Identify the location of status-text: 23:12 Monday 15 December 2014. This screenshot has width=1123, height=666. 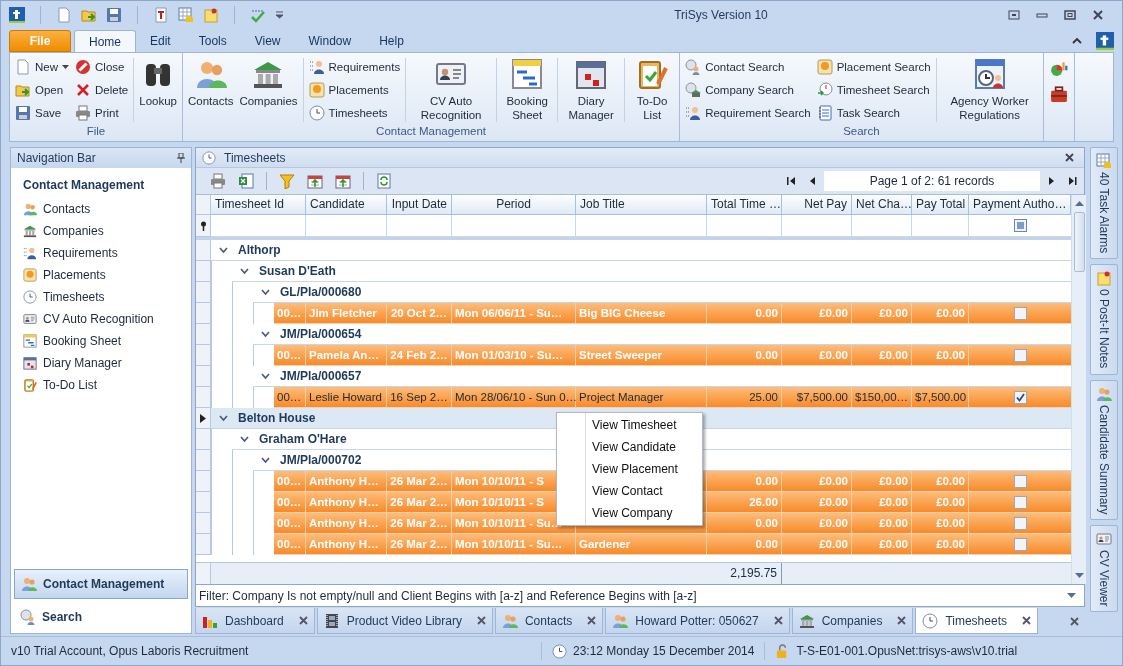
(664, 651).